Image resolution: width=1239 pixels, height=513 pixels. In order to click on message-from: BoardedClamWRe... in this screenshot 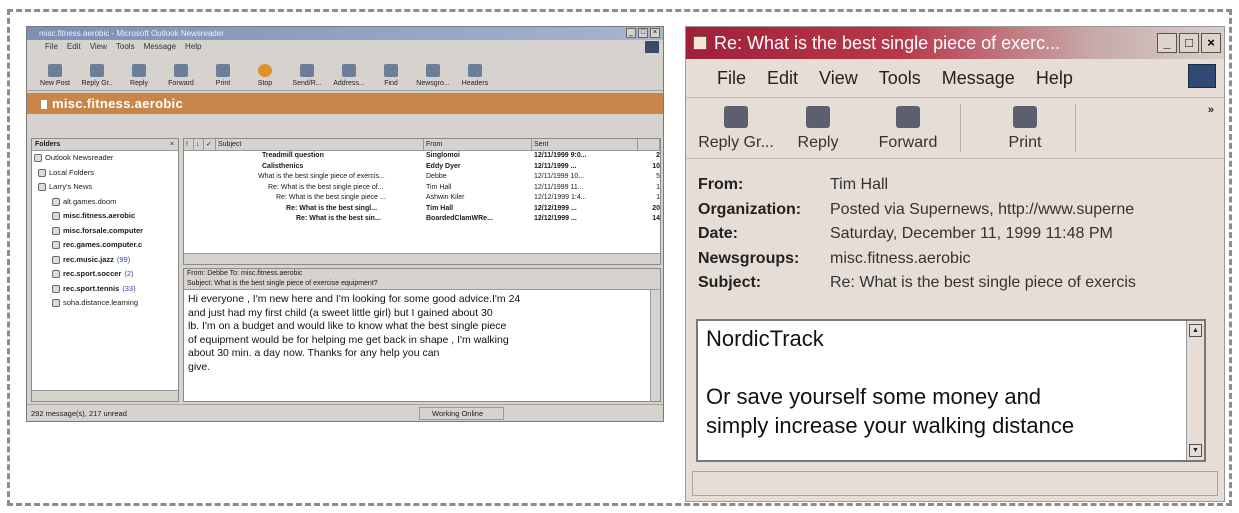, I will do `click(459, 218)`.